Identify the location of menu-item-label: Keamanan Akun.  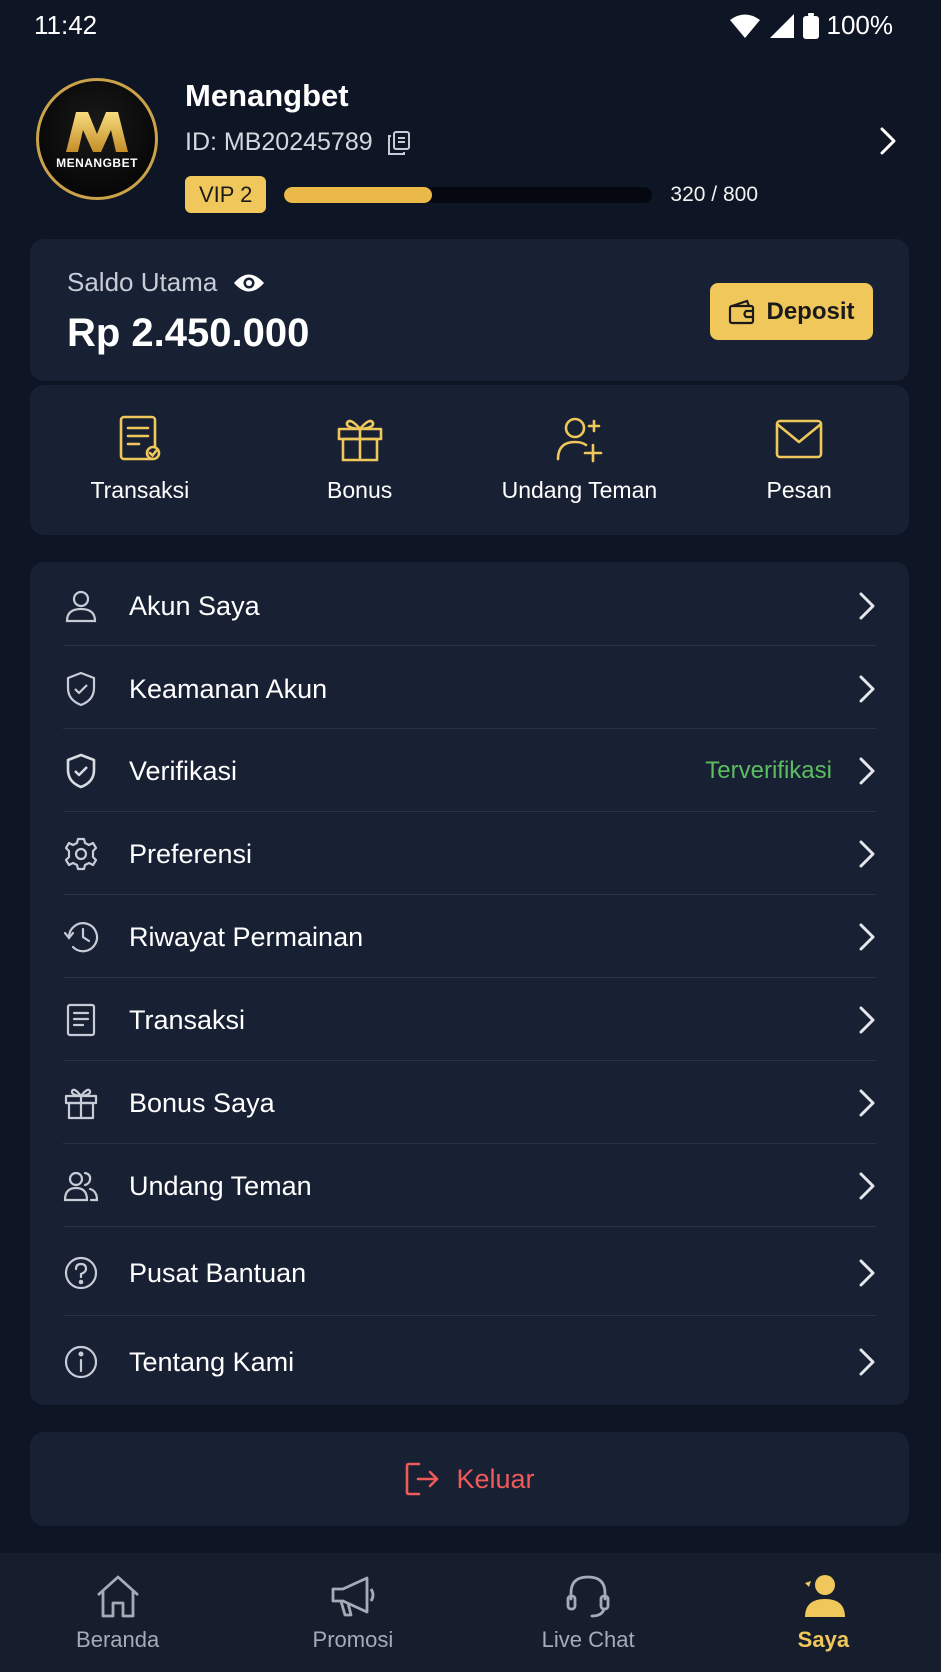
(228, 688).